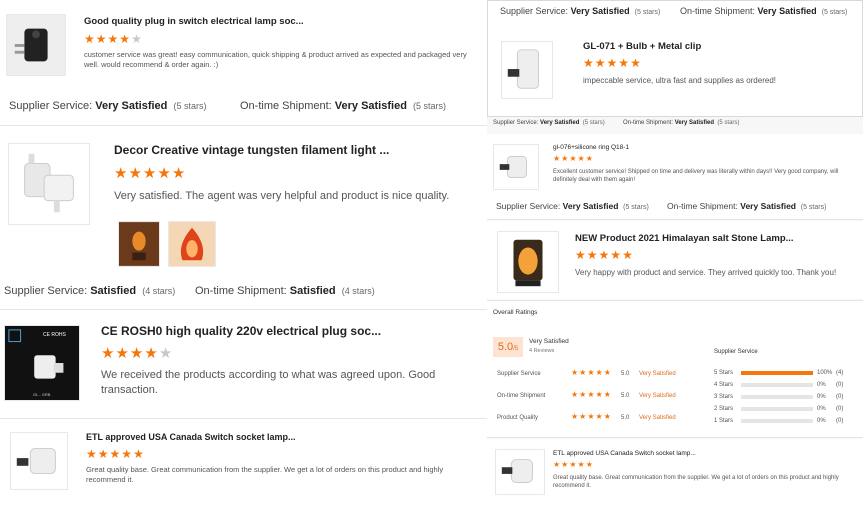 The width and height of the screenshot is (863, 512). I want to click on review-title: GL-071 + Bulb + Metal clip, so click(642, 46).